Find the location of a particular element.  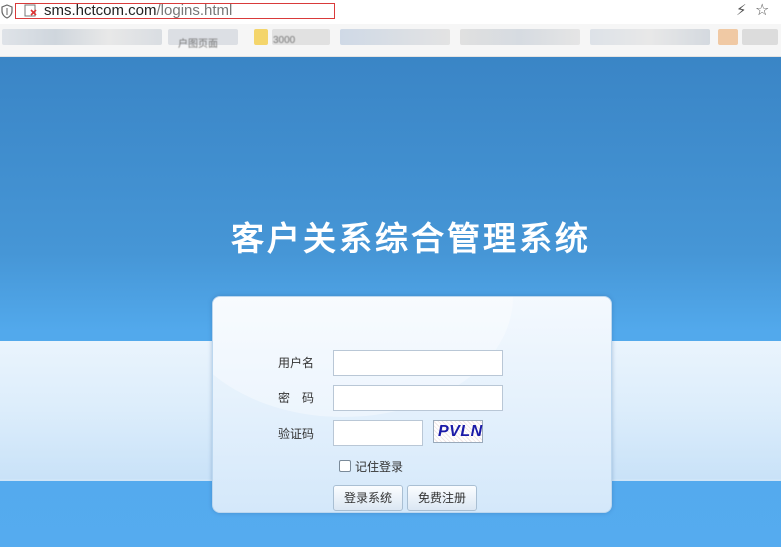

captcha-image-text: PVLN is located at coordinates (460, 431).